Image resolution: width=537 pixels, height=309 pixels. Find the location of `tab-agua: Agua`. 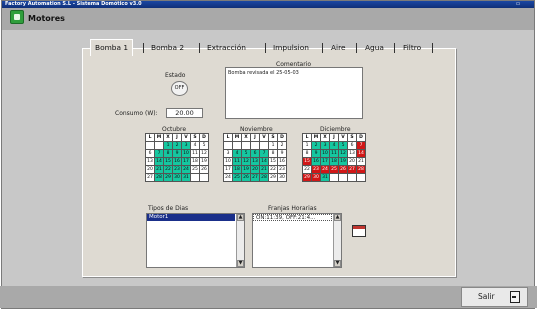

tab-agua: Agua is located at coordinates (374, 47).